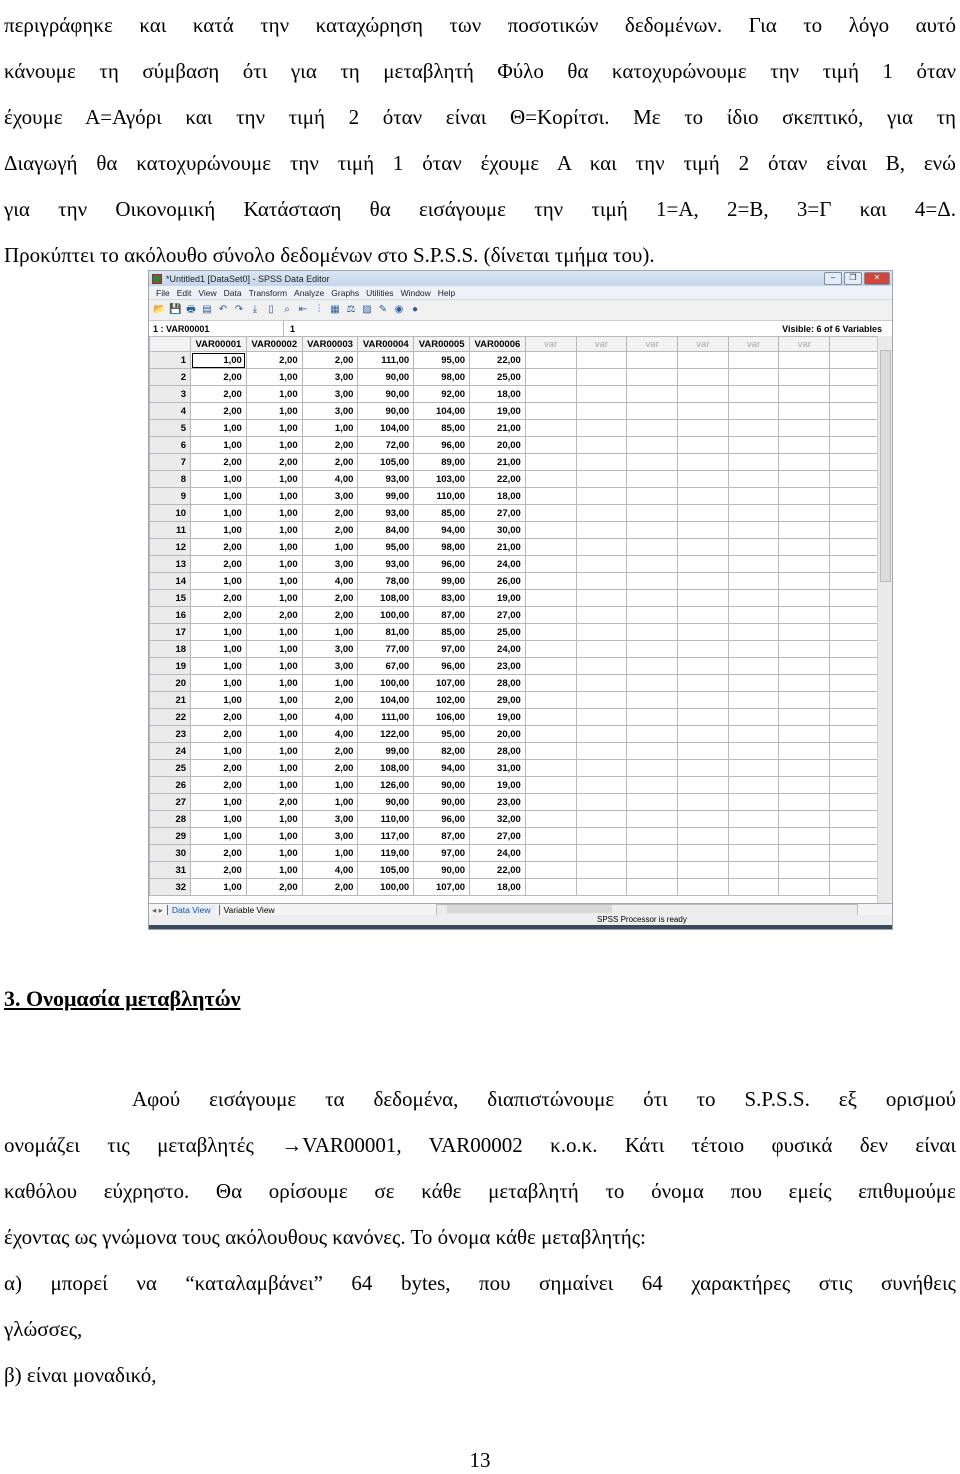  What do you see at coordinates (170, 411) in the screenshot?
I see `row-number: 4` at bounding box center [170, 411].